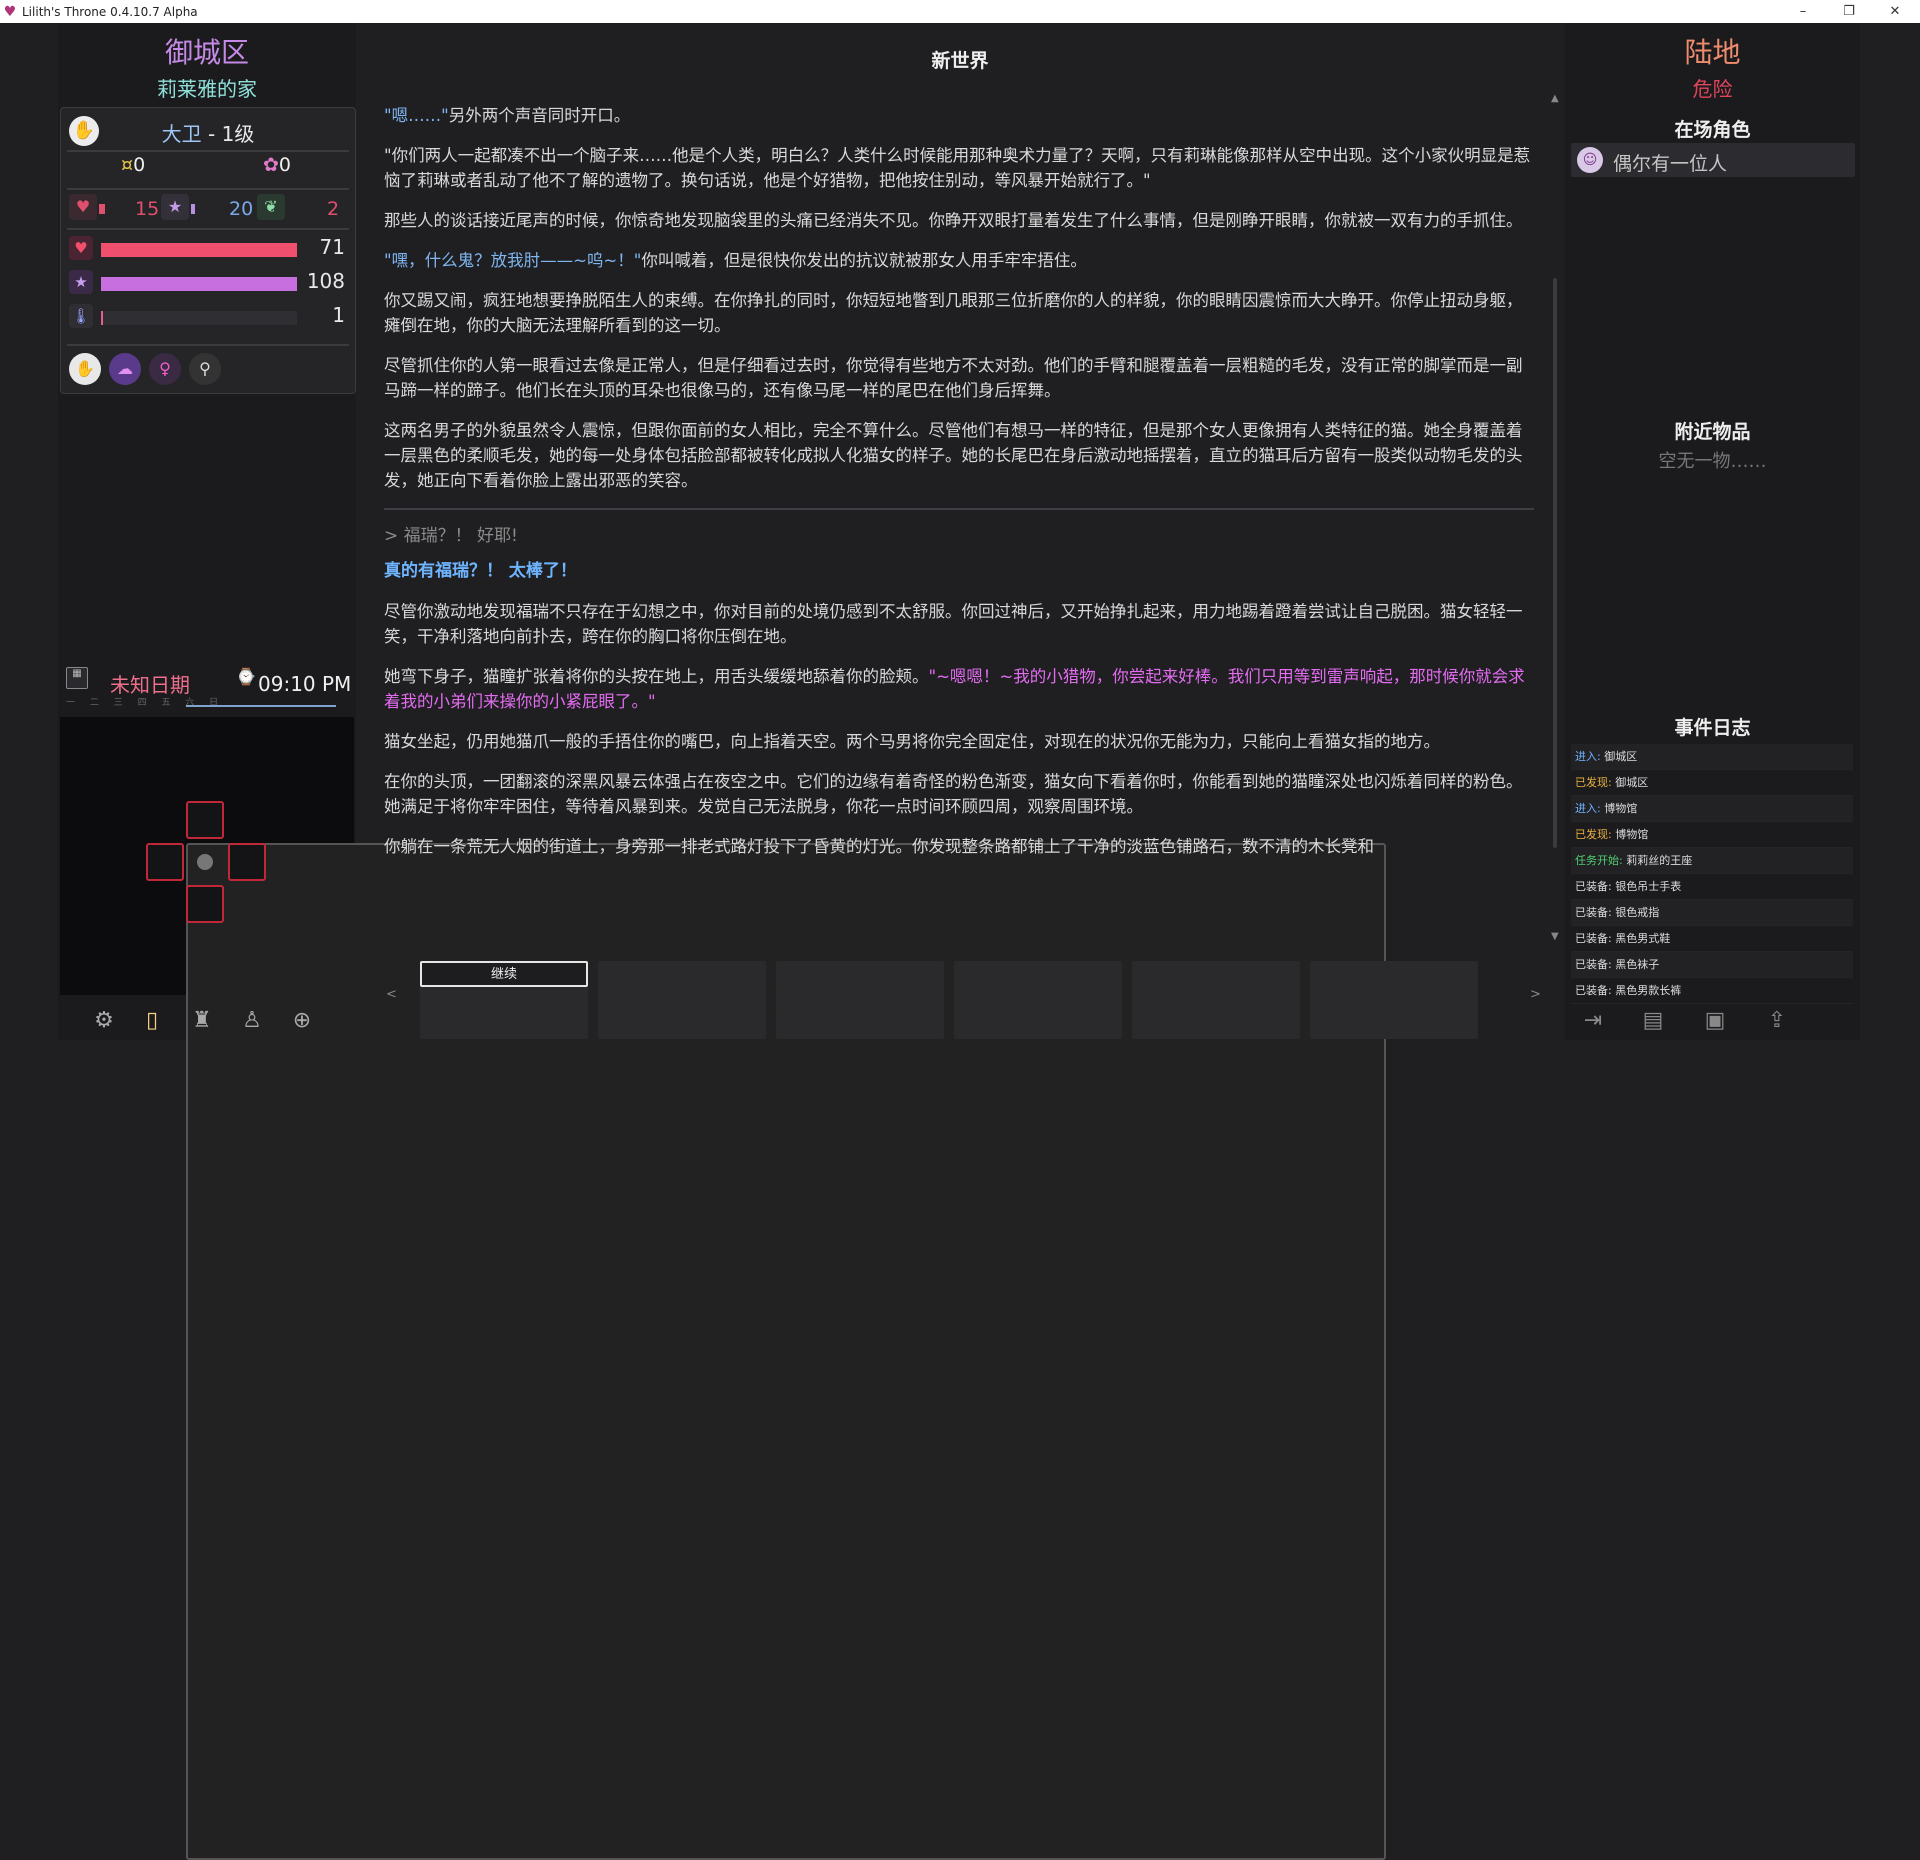  What do you see at coordinates (205, 820) in the screenshot?
I see `map-tile-north` at bounding box center [205, 820].